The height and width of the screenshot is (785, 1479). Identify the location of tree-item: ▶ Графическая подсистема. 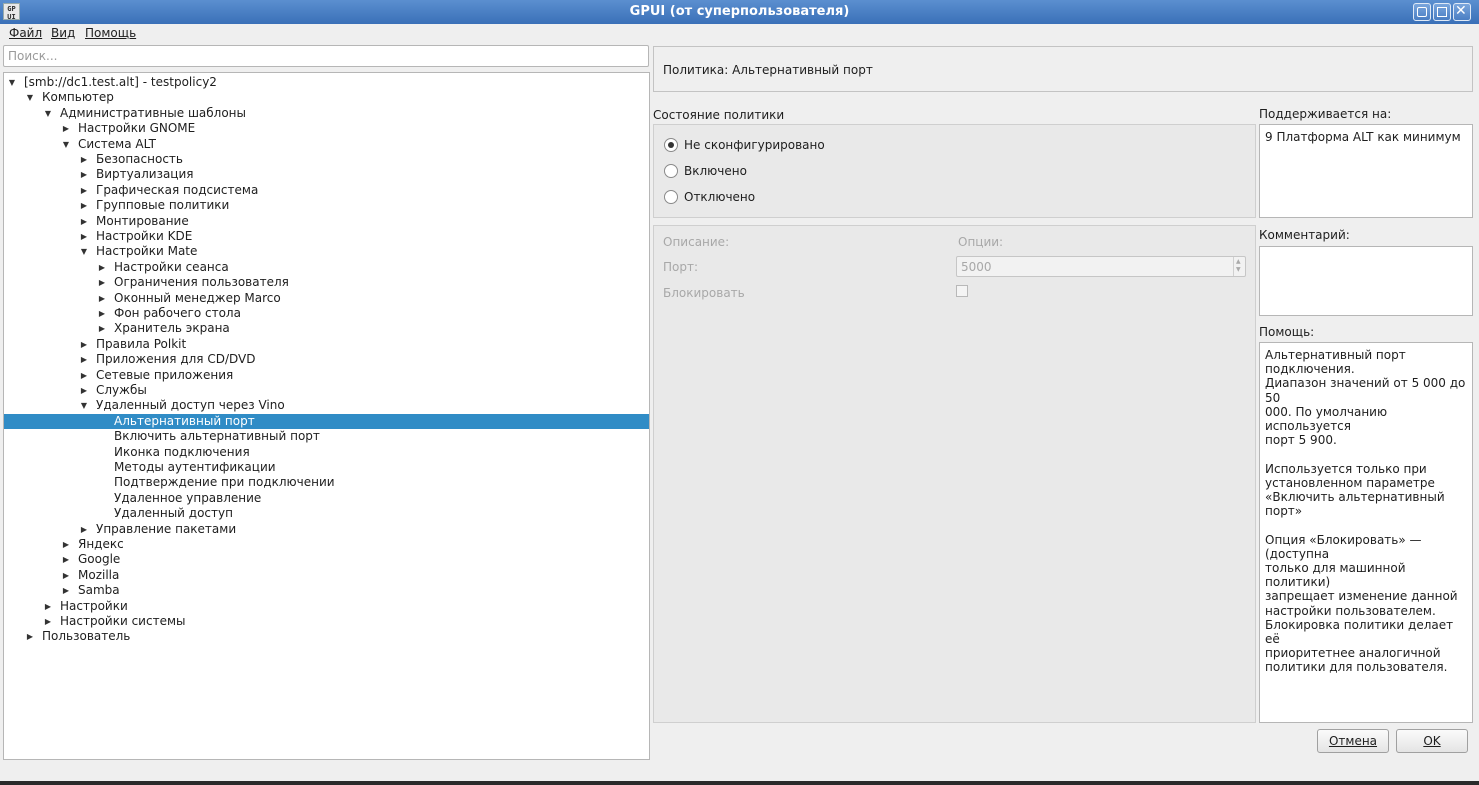
(326, 190).